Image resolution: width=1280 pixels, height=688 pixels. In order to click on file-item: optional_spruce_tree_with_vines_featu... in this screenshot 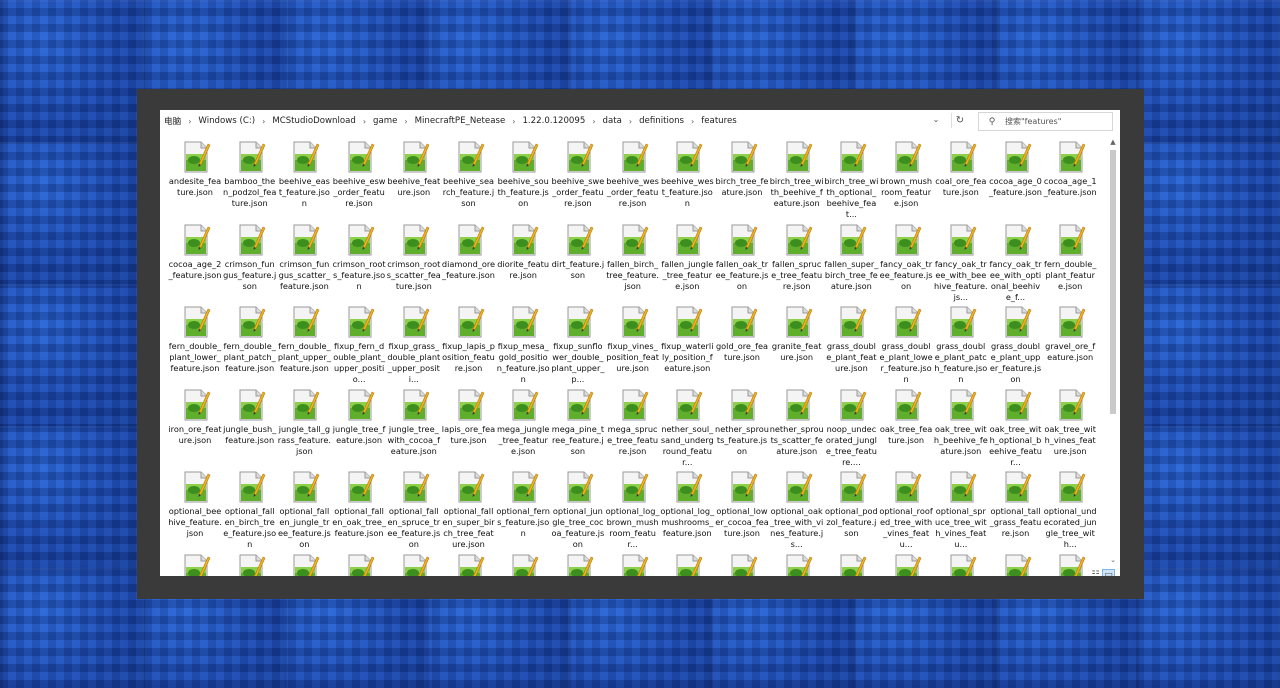, I will do `click(961, 510)`.